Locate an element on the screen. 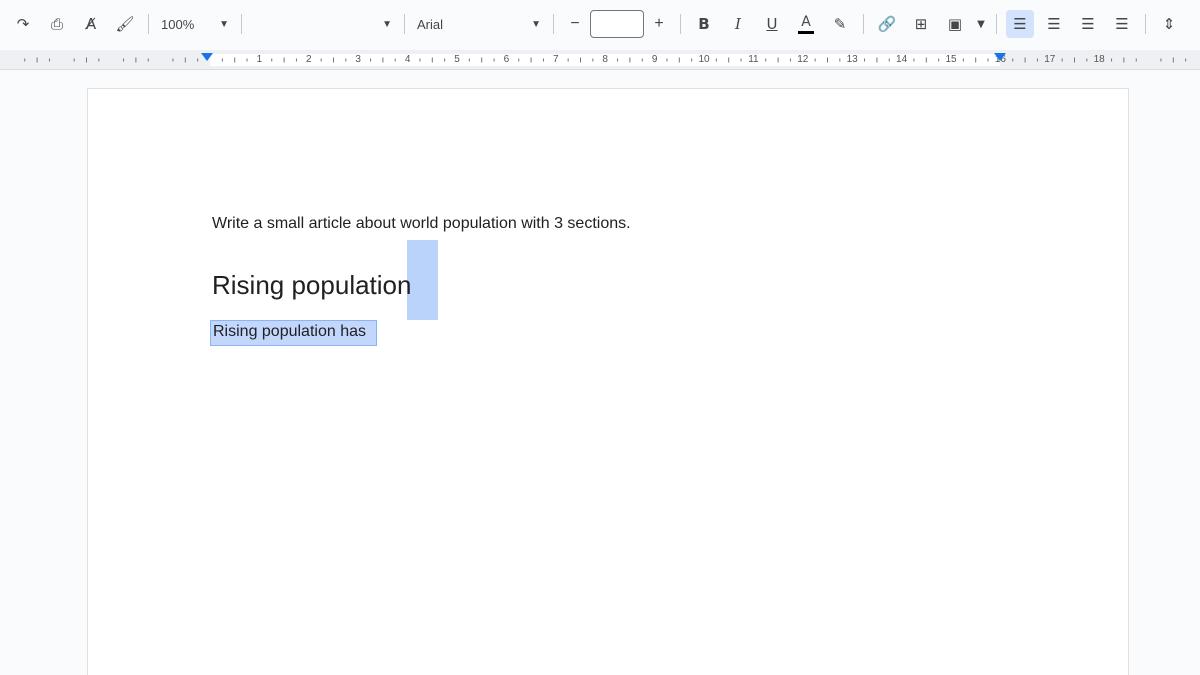  italic-button: I is located at coordinates (738, 24).